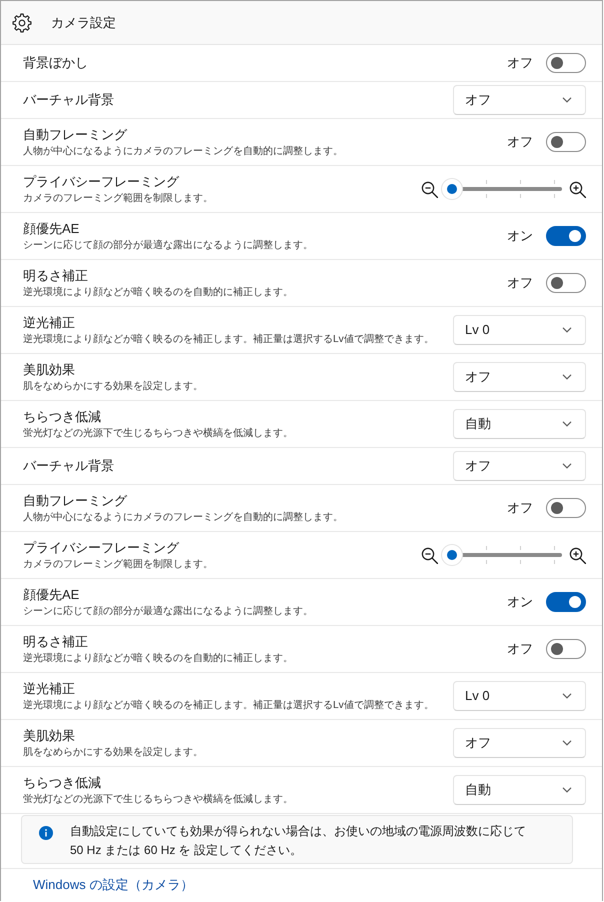  Describe the element at coordinates (22, 22) in the screenshot. I see `settings-icon` at that location.